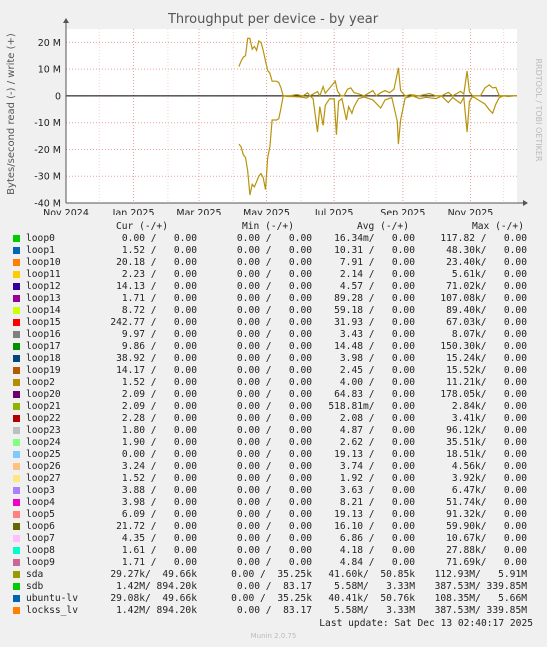  Describe the element at coordinates (49, 70) in the screenshot. I see `y-tick-label: 10 M` at that location.